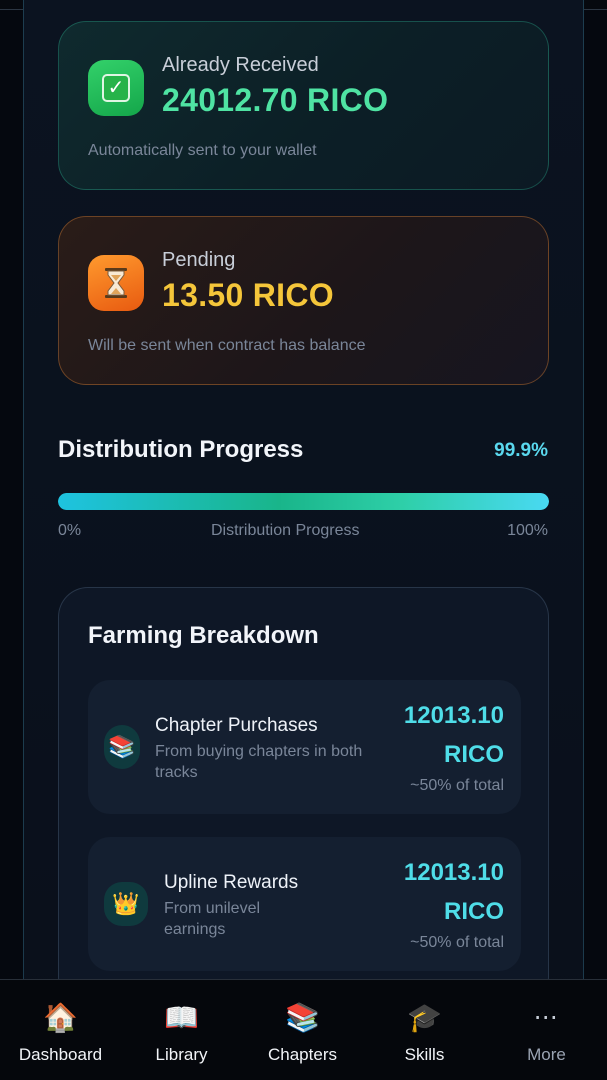  Describe the element at coordinates (202, 150) in the screenshot. I see `received-subtitle: Automatically sent to your wallet` at that location.